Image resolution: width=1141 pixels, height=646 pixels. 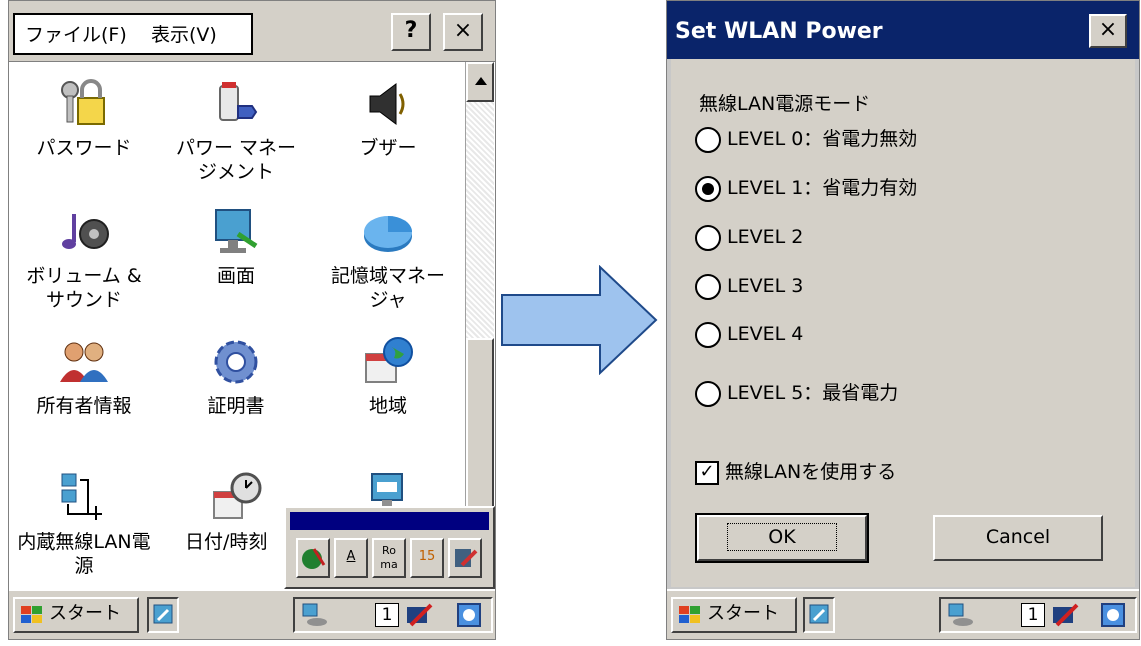 What do you see at coordinates (765, 286) in the screenshot?
I see `radio-label: LEVEL 3` at bounding box center [765, 286].